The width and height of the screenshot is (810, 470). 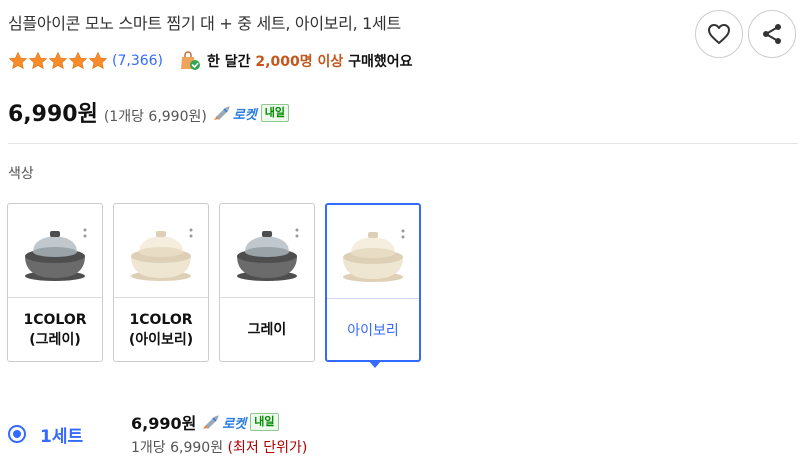 I want to click on lowest-unit-price-tag: (최저 단위가), so click(x=267, y=448).